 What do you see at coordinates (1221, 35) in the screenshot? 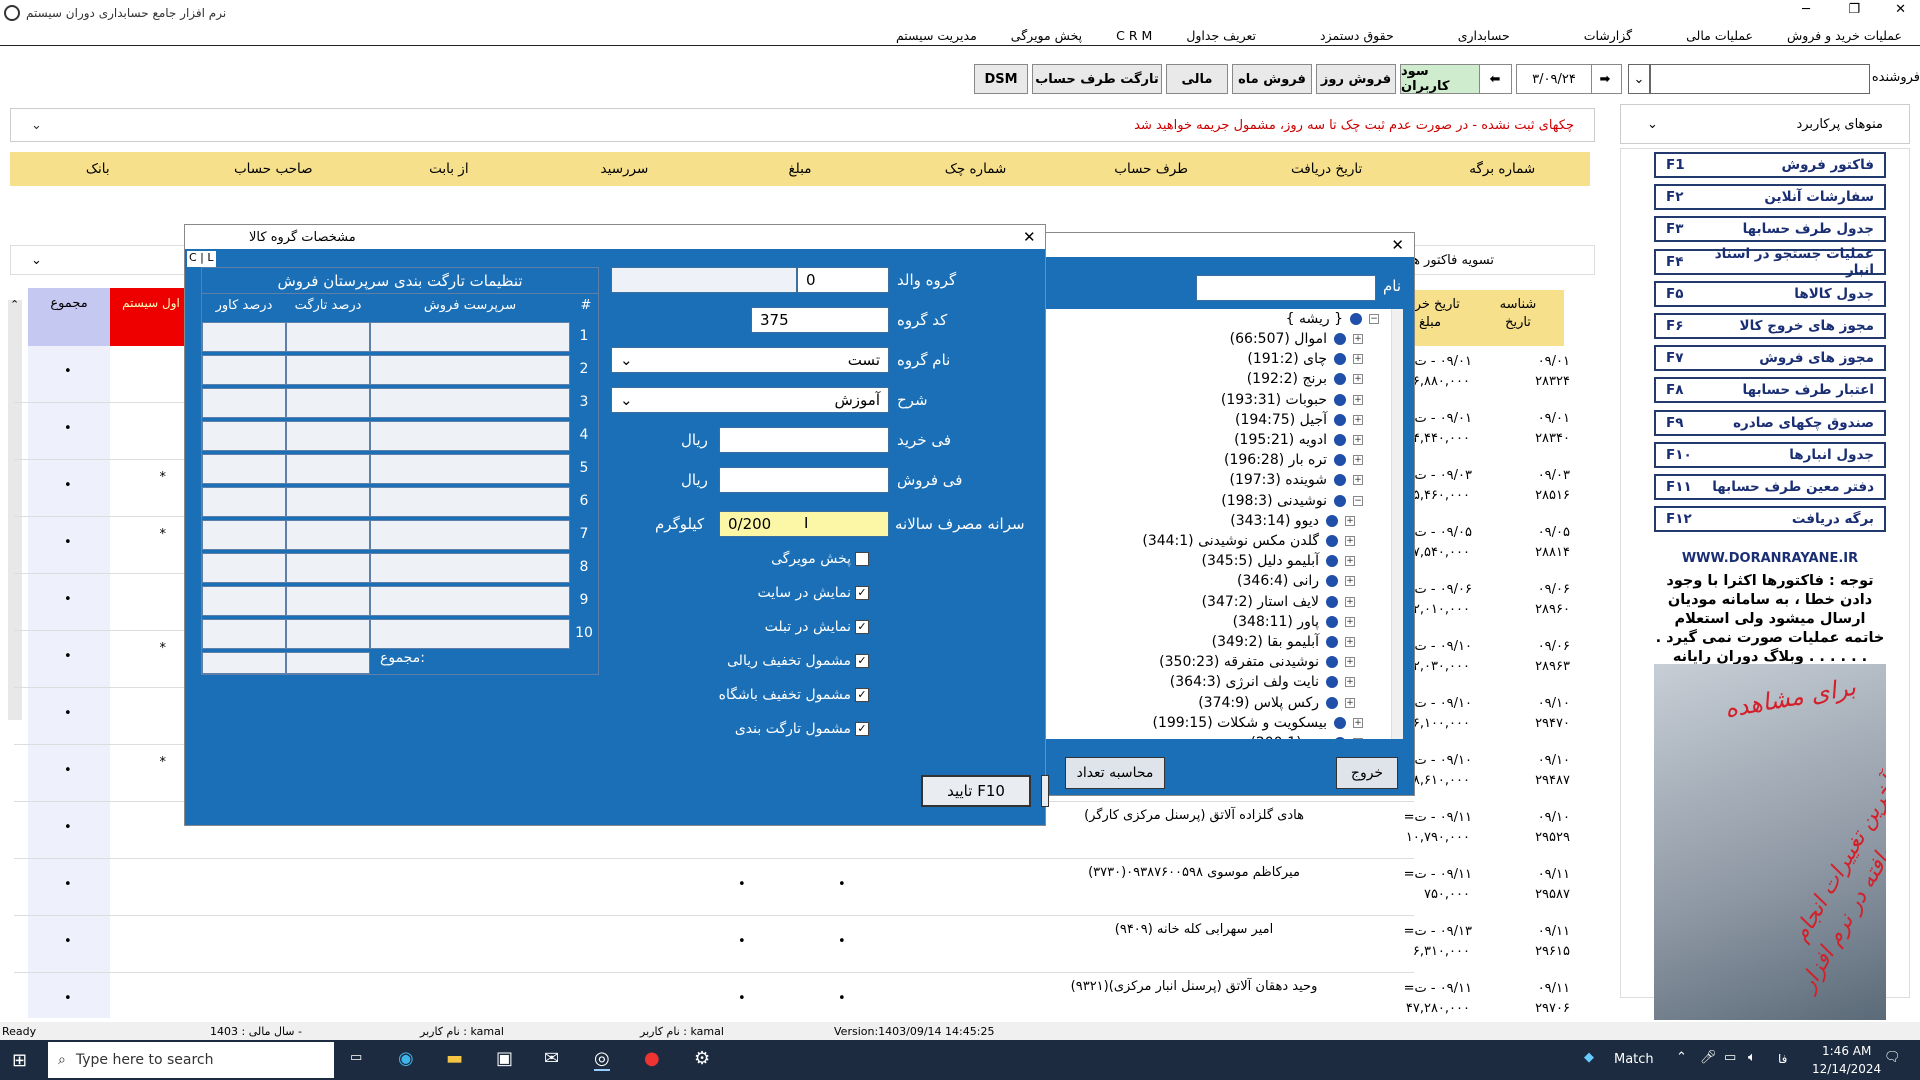
I see `menu-item: تعریف جداول` at bounding box center [1221, 35].